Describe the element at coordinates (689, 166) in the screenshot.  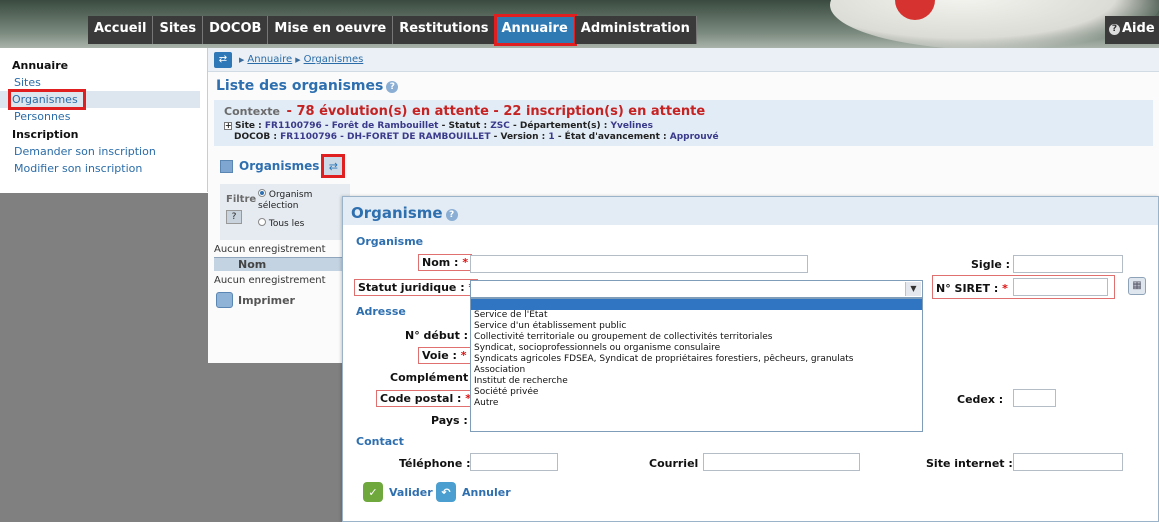
I see `organismes-section-header: Organismes ⇄` at that location.